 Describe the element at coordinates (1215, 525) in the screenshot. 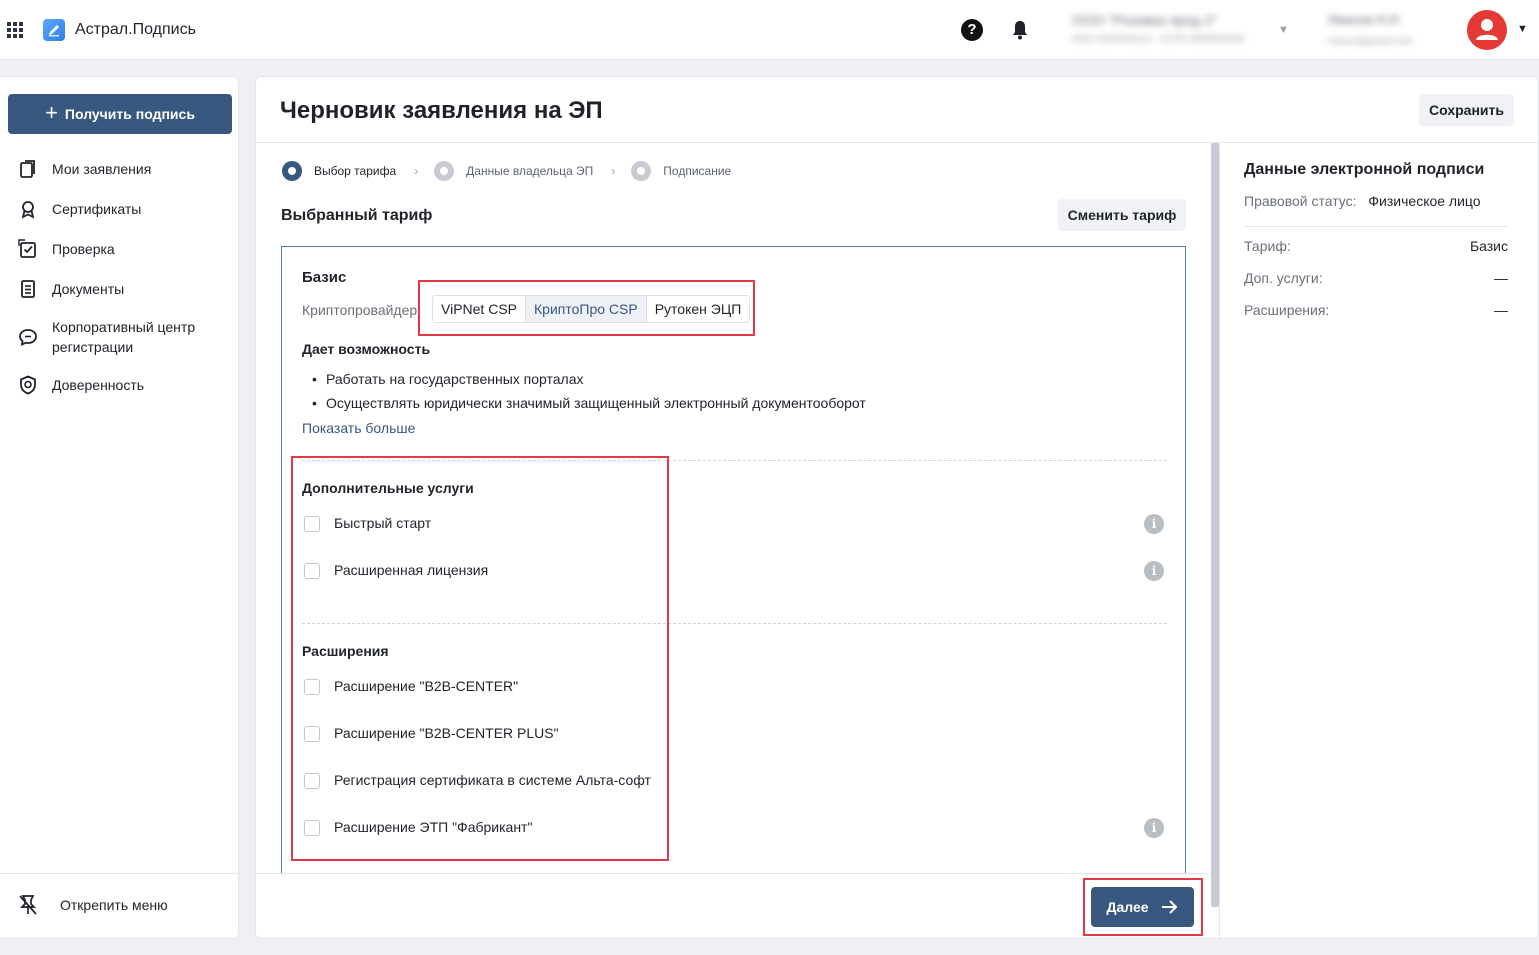

I see `scrollbar` at that location.